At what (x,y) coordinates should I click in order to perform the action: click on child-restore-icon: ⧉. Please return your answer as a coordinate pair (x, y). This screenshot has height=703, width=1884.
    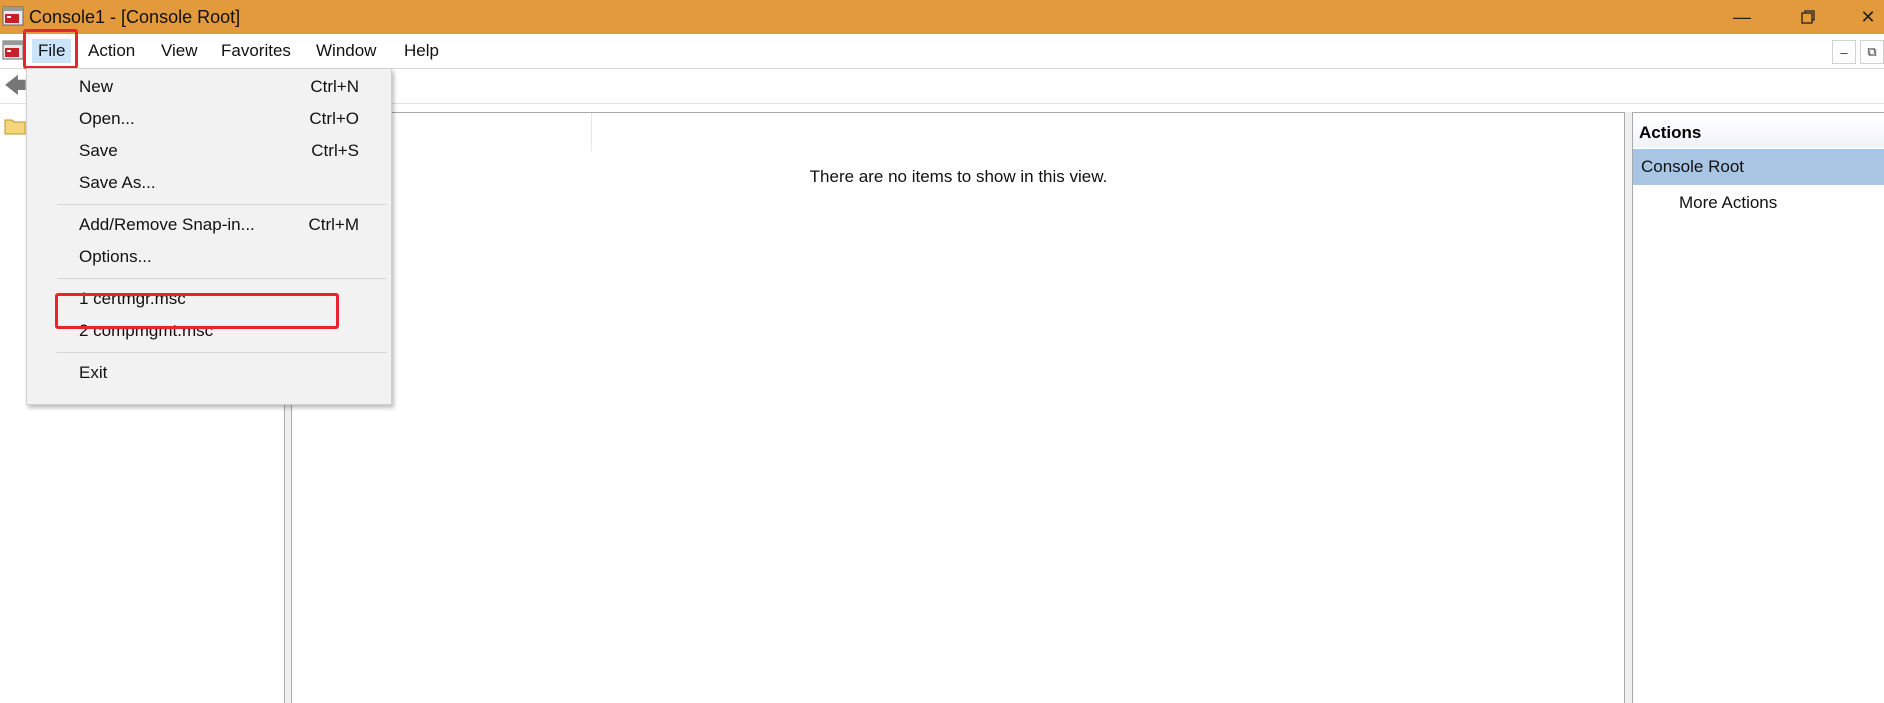
    Looking at the image, I should click on (1872, 52).